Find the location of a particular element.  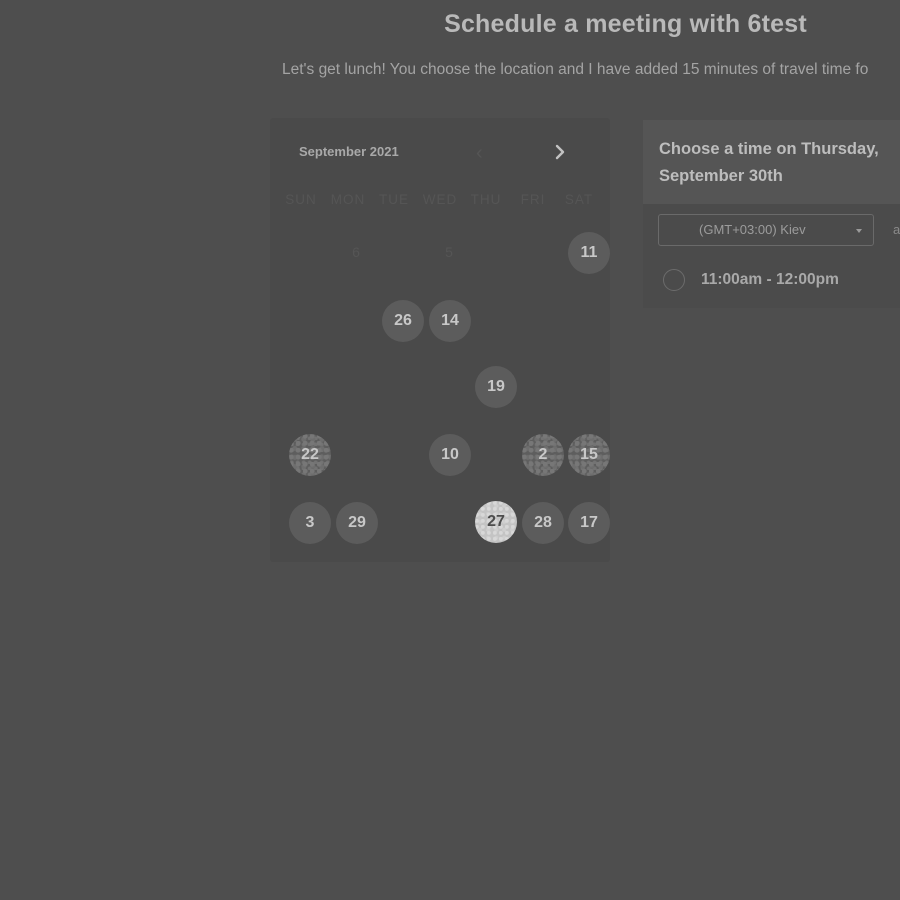

timezone-select: (GMT+03:00) Kiev is located at coordinates (766, 230).